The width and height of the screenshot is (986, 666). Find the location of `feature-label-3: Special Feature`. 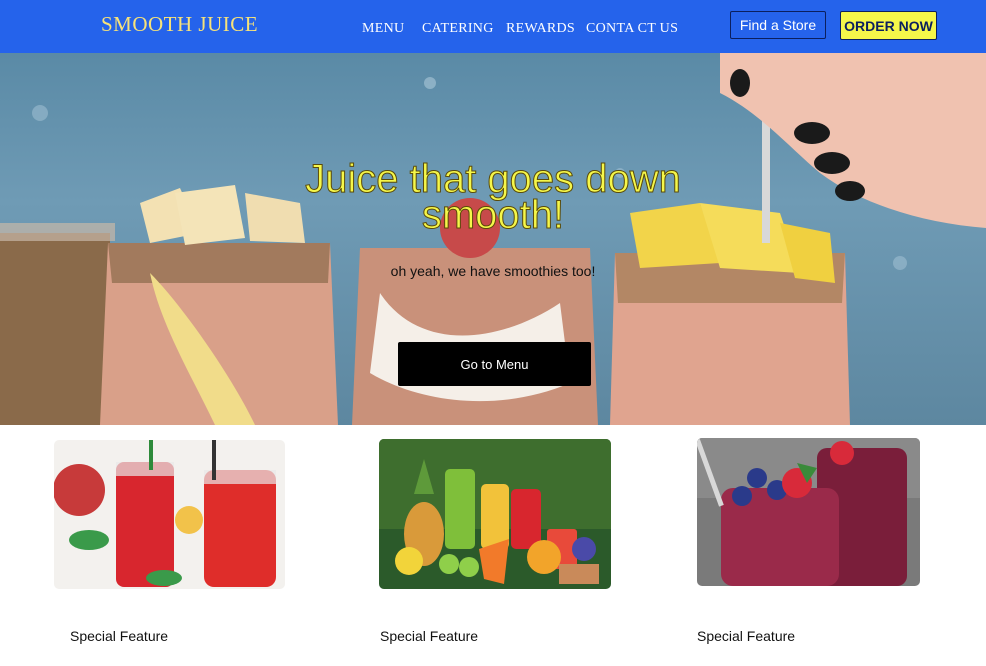

feature-label-3: Special Feature is located at coordinates (746, 636).